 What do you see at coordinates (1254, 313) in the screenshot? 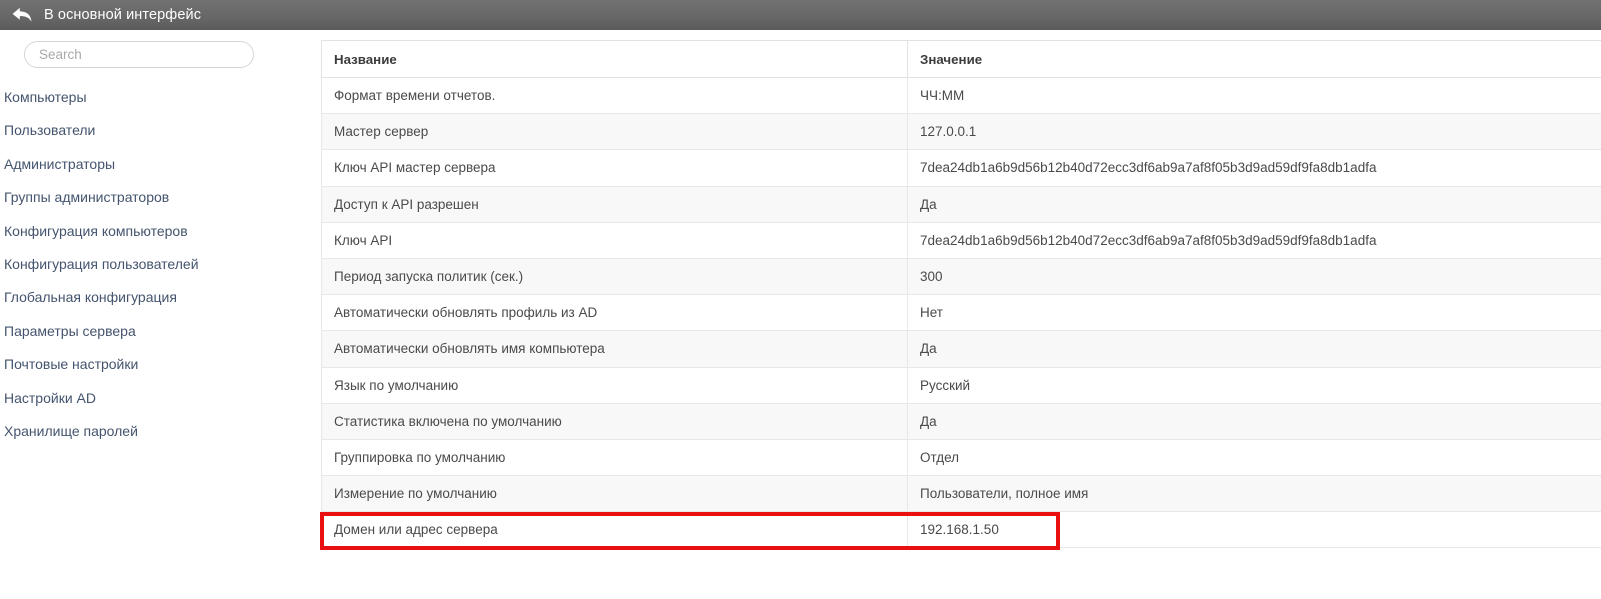
I see `setting-value-cell: Нет` at bounding box center [1254, 313].